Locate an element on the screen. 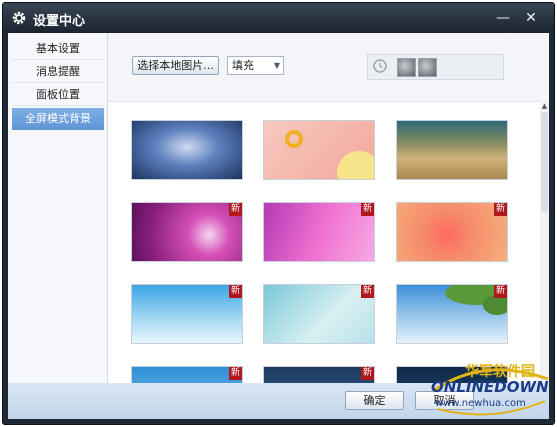  watermark-url: www.newhua.com is located at coordinates (480, 403).